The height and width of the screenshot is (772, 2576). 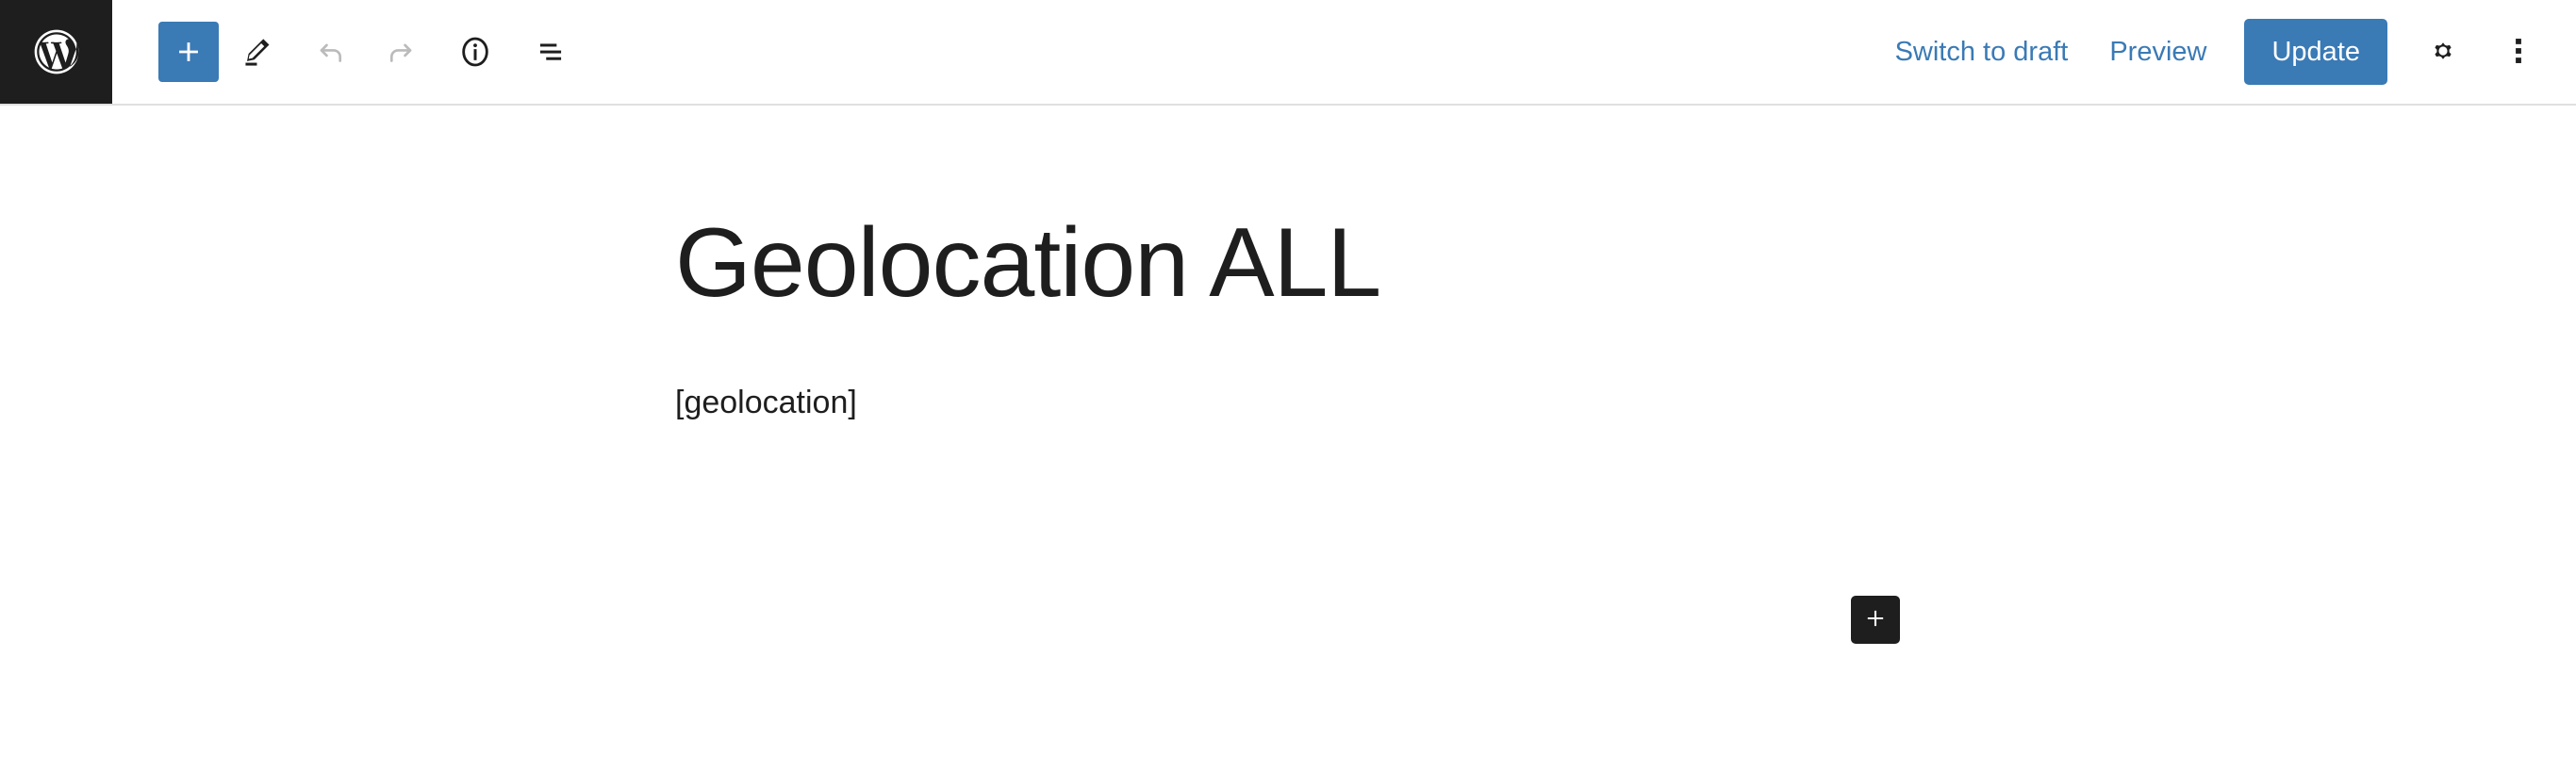 I want to click on update-button: Update, so click(x=2315, y=52).